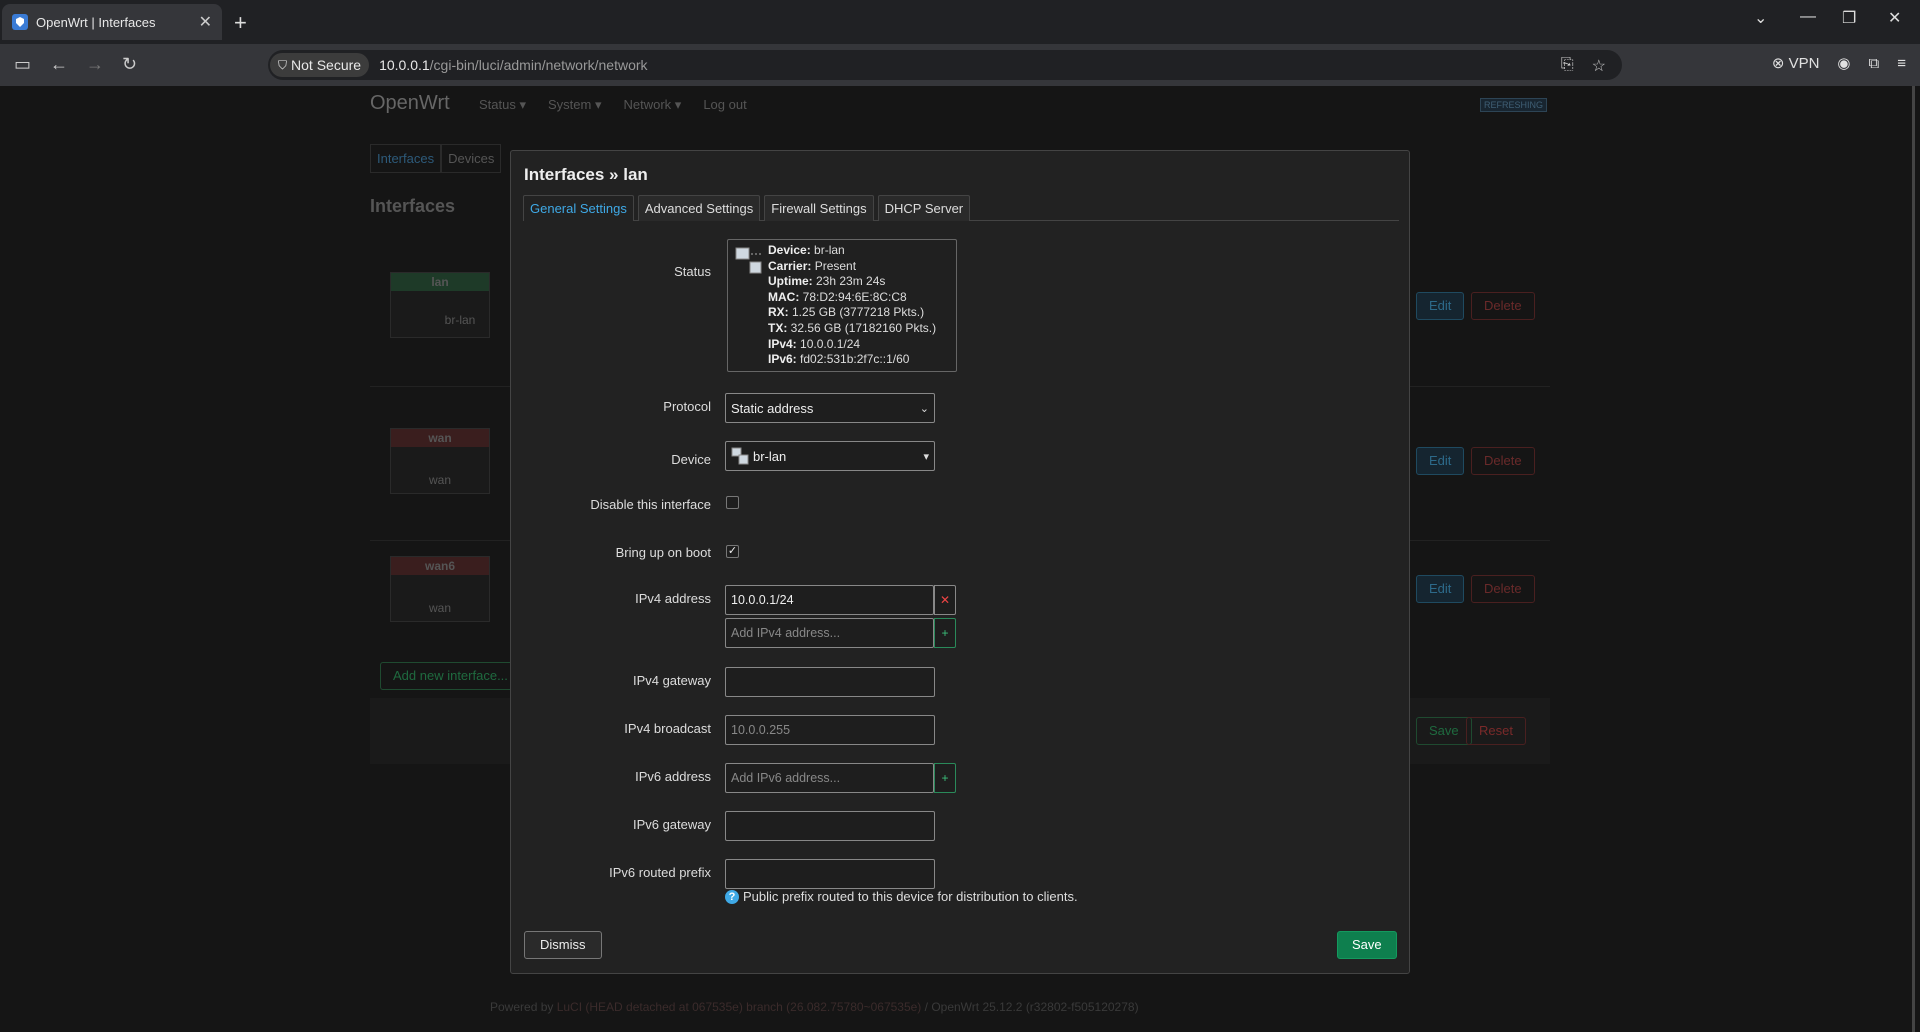  Describe the element at coordinates (772, 408) in the screenshot. I see `protocol-value: Static address` at that location.